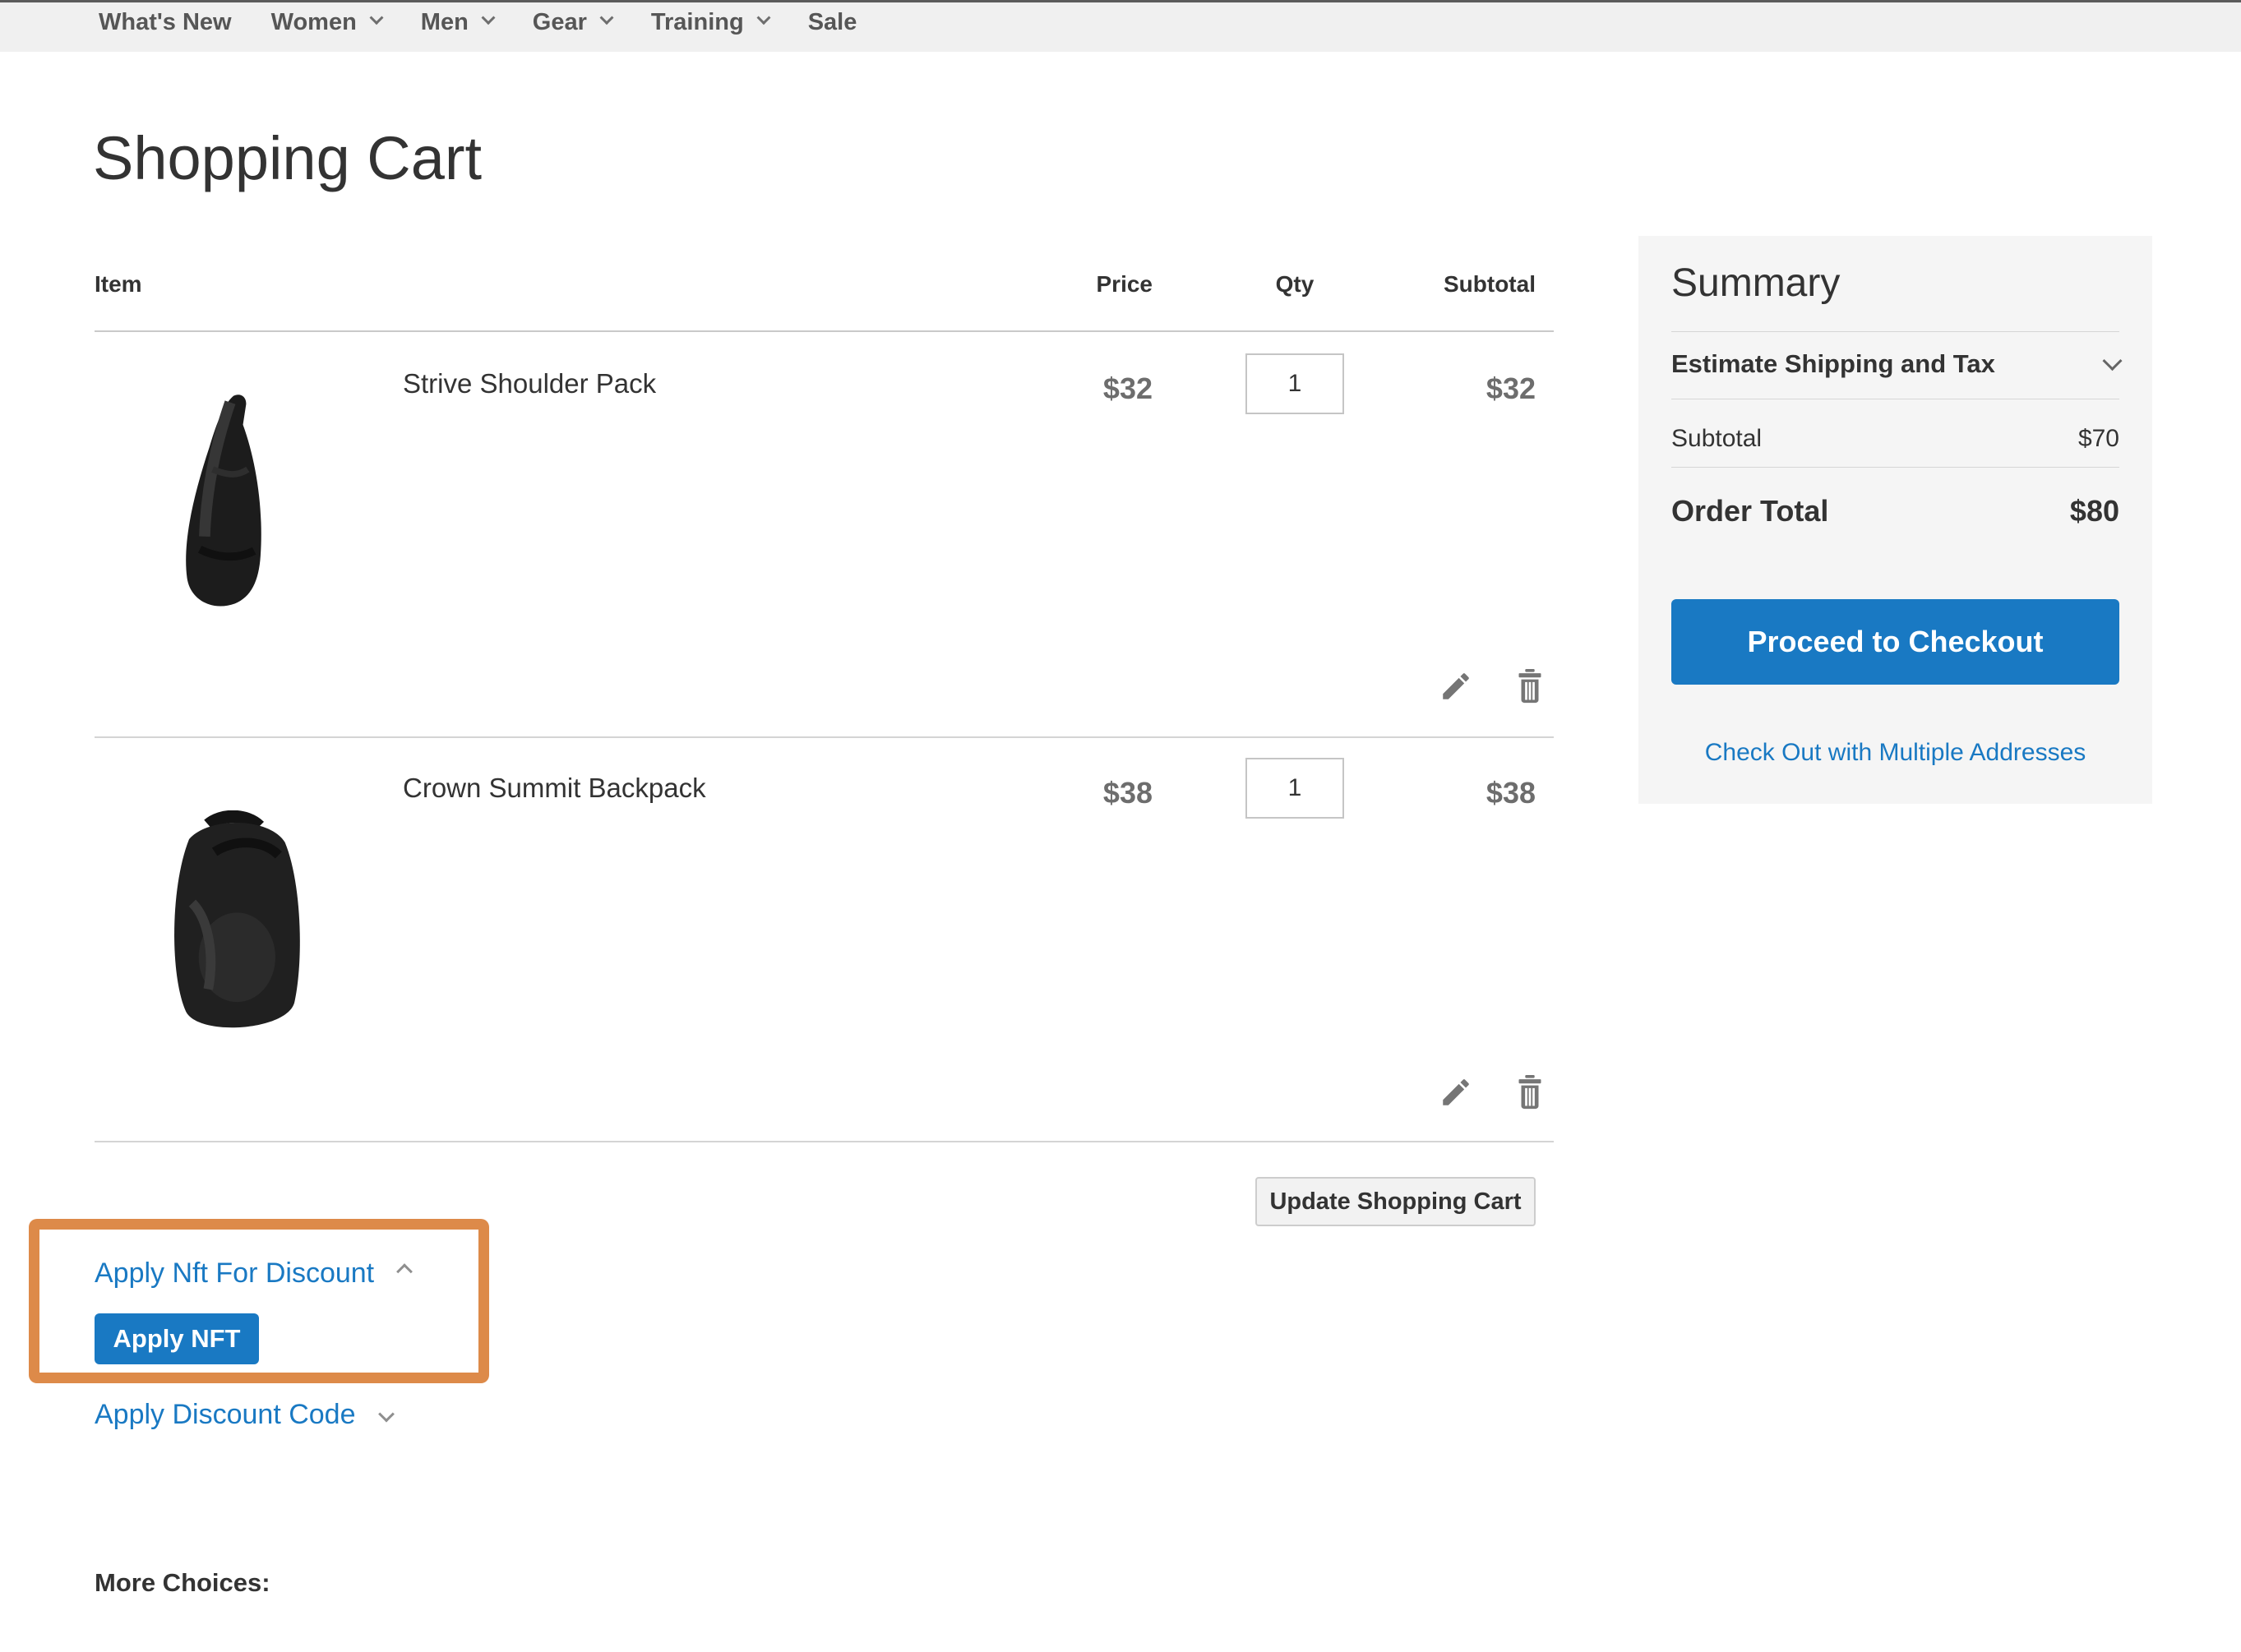 The width and height of the screenshot is (2241, 1652). What do you see at coordinates (824, 1141) in the screenshot?
I see `row-divider` at bounding box center [824, 1141].